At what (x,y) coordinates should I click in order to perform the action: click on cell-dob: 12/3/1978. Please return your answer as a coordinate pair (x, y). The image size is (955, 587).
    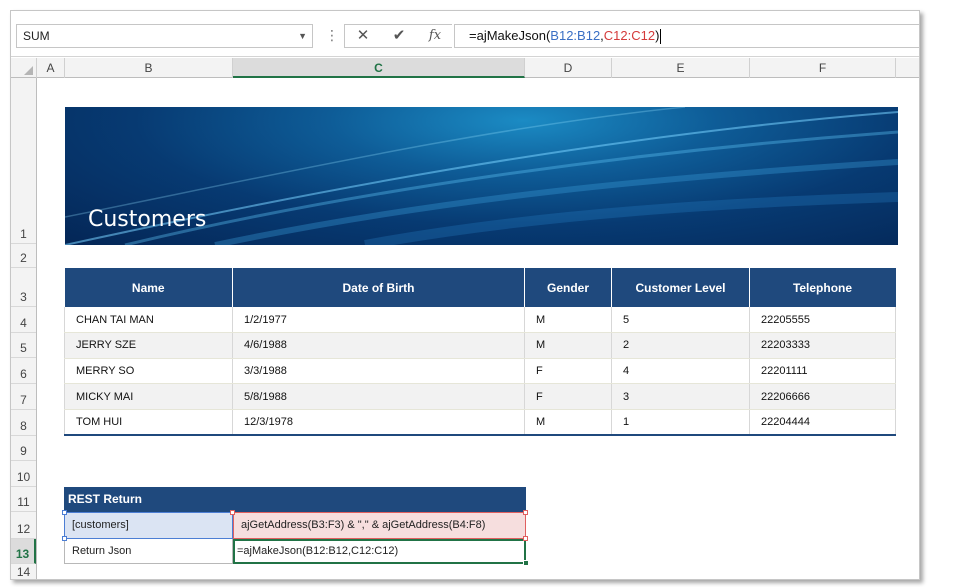
    Looking at the image, I should click on (378, 422).